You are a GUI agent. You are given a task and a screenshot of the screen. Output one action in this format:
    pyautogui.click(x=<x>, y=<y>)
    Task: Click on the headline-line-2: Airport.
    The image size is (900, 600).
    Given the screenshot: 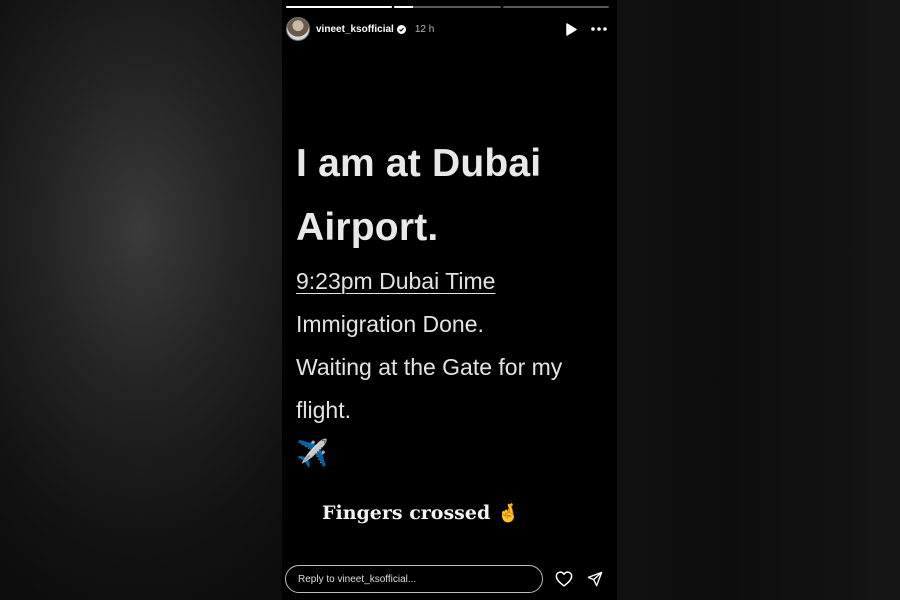 What is the action you would take?
    pyautogui.click(x=367, y=227)
    